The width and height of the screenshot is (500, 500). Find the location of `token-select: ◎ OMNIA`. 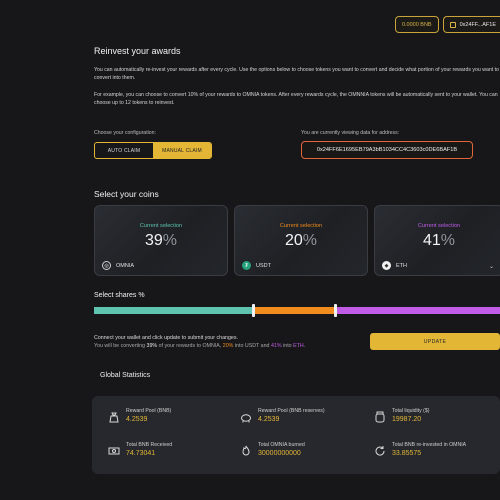

token-select: ◎ OMNIA is located at coordinates (118, 265).